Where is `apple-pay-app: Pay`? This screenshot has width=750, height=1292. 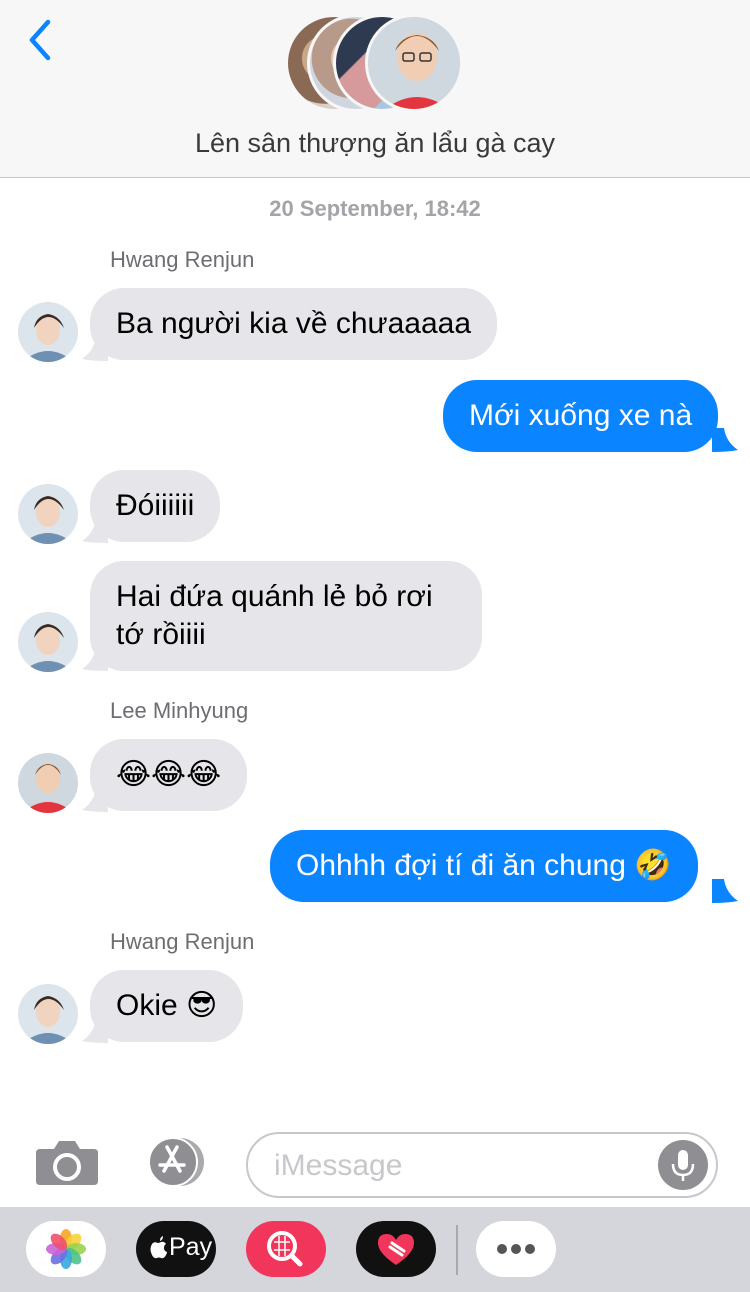 apple-pay-app: Pay is located at coordinates (176, 1249).